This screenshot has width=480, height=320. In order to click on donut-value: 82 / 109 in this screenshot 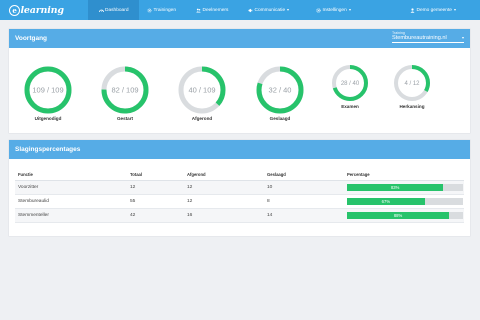, I will do `click(124, 90)`.